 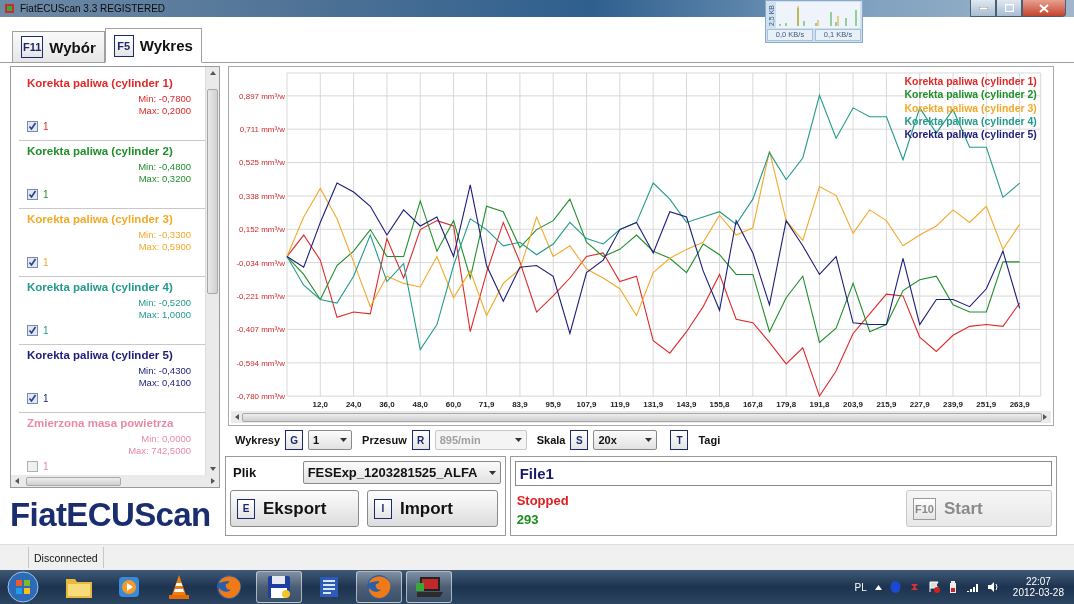 What do you see at coordinates (164, 303) in the screenshot?
I see `min-value: Min: -0,5200` at bounding box center [164, 303].